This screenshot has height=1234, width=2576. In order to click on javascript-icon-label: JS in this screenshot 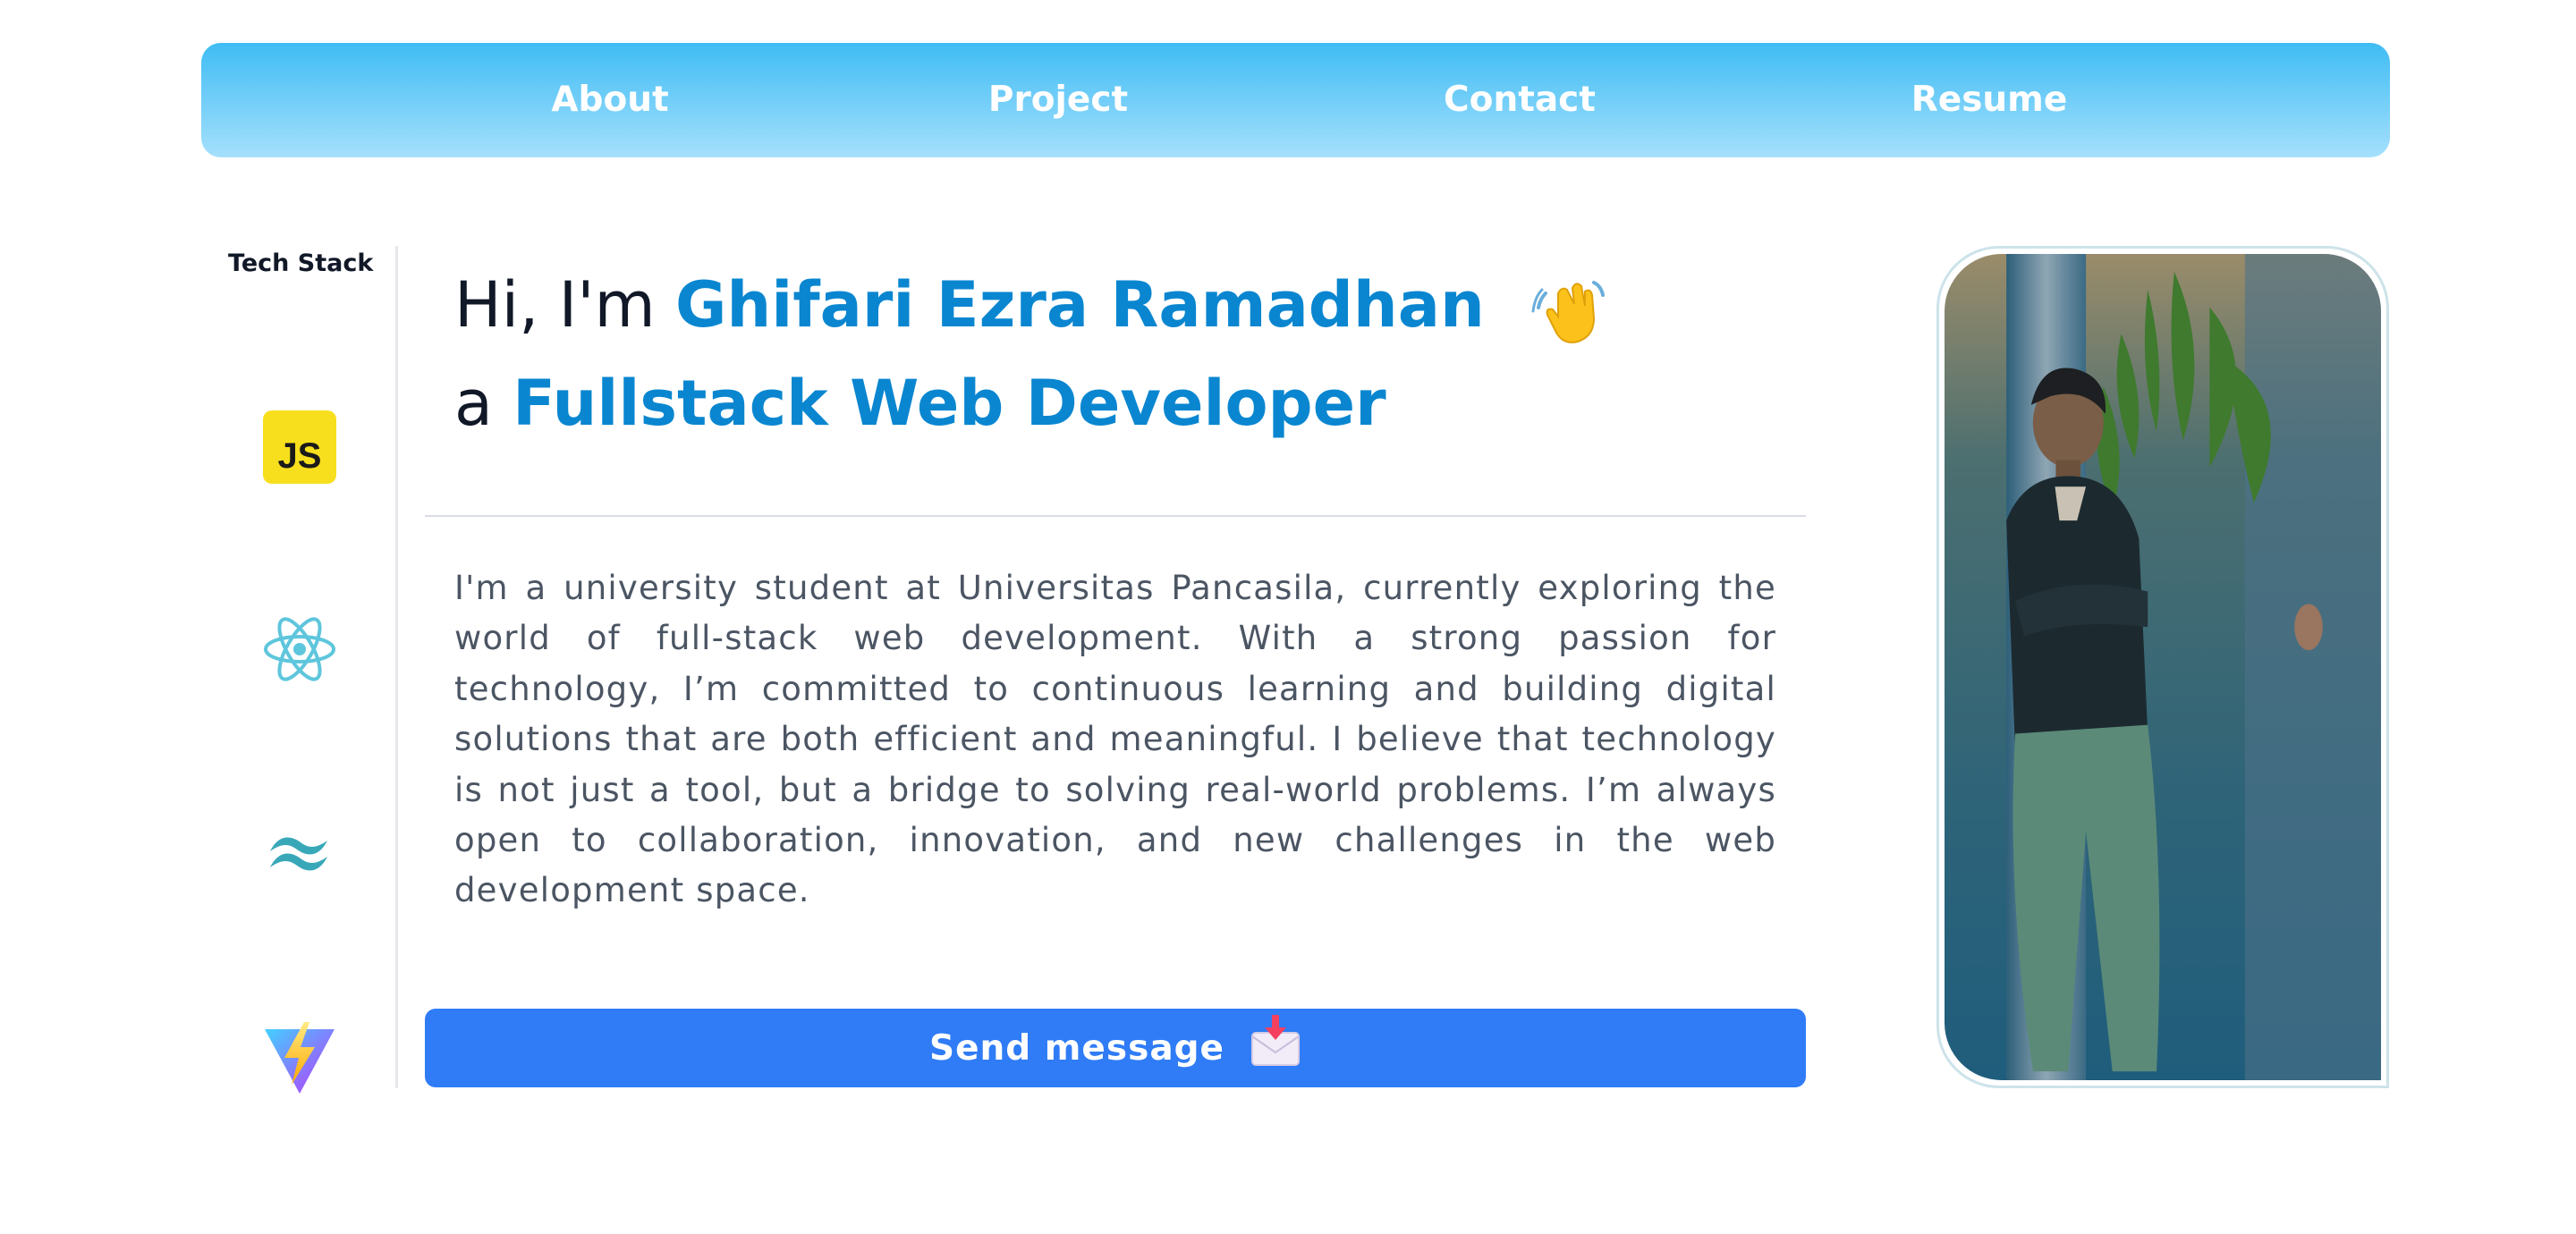, I will do `click(300, 456)`.